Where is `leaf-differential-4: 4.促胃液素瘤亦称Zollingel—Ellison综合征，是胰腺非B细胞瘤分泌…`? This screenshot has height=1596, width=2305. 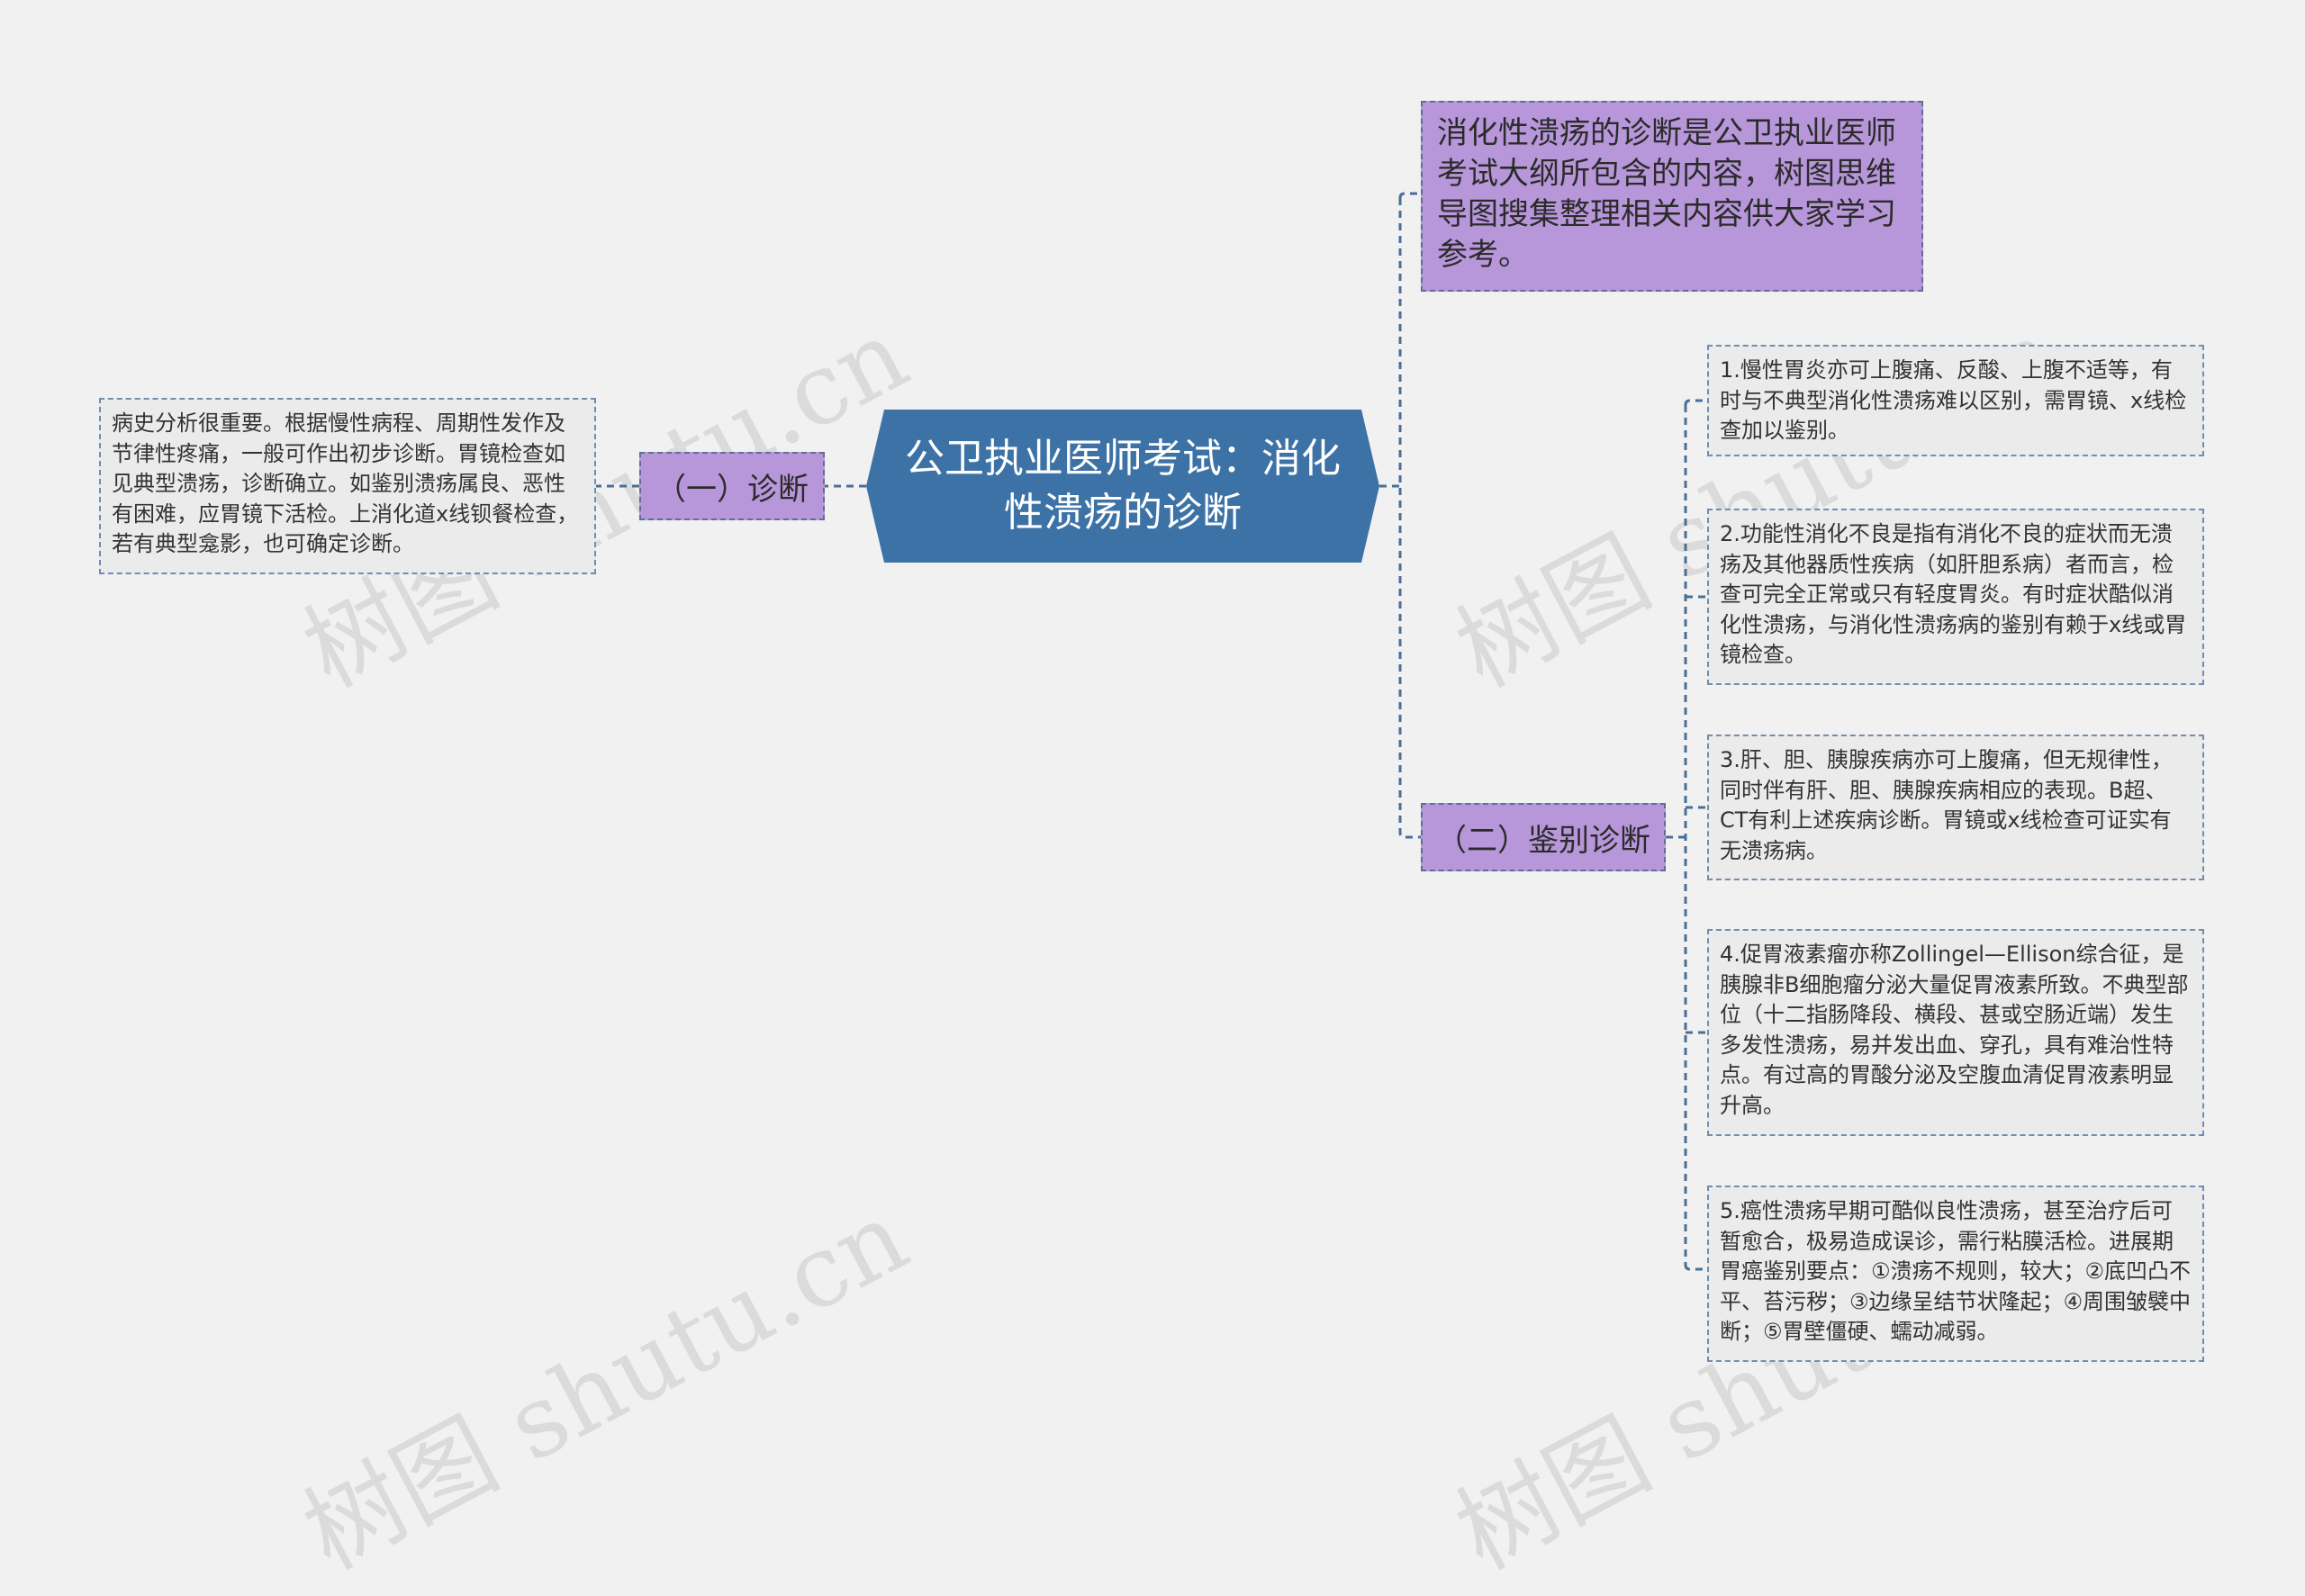 leaf-differential-4: 4.促胃液素瘤亦称Zollingel—Ellison综合征，是胰腺非B细胞瘤分泌… is located at coordinates (1955, 1032).